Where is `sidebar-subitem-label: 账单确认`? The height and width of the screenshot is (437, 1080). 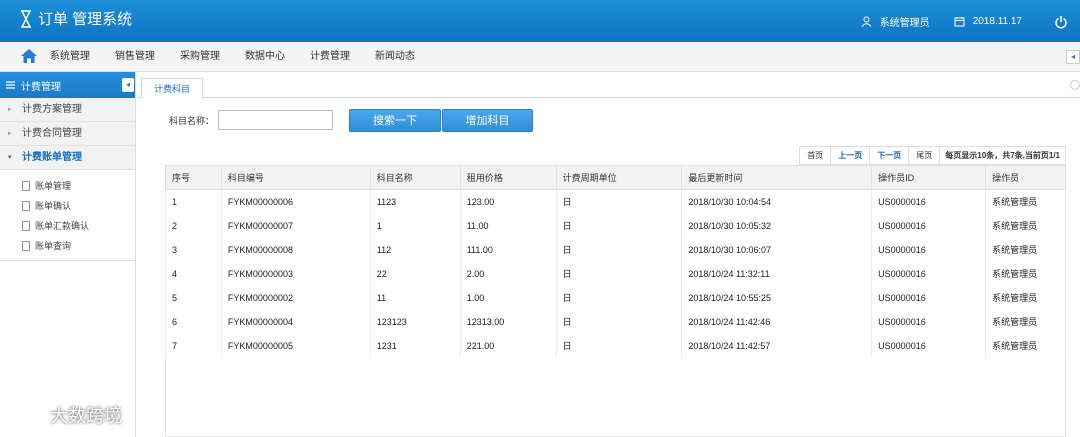 sidebar-subitem-label: 账单确认 is located at coordinates (53, 206).